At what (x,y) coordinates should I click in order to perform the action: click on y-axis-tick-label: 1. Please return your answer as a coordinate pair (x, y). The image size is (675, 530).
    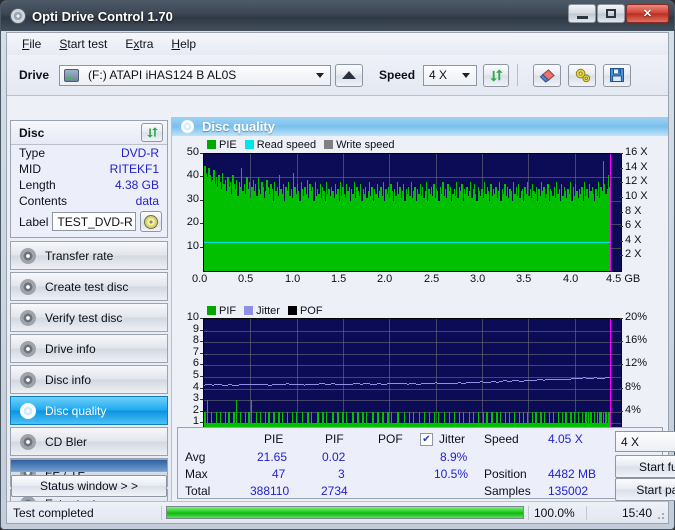
    Looking at the image, I should click on (195, 421).